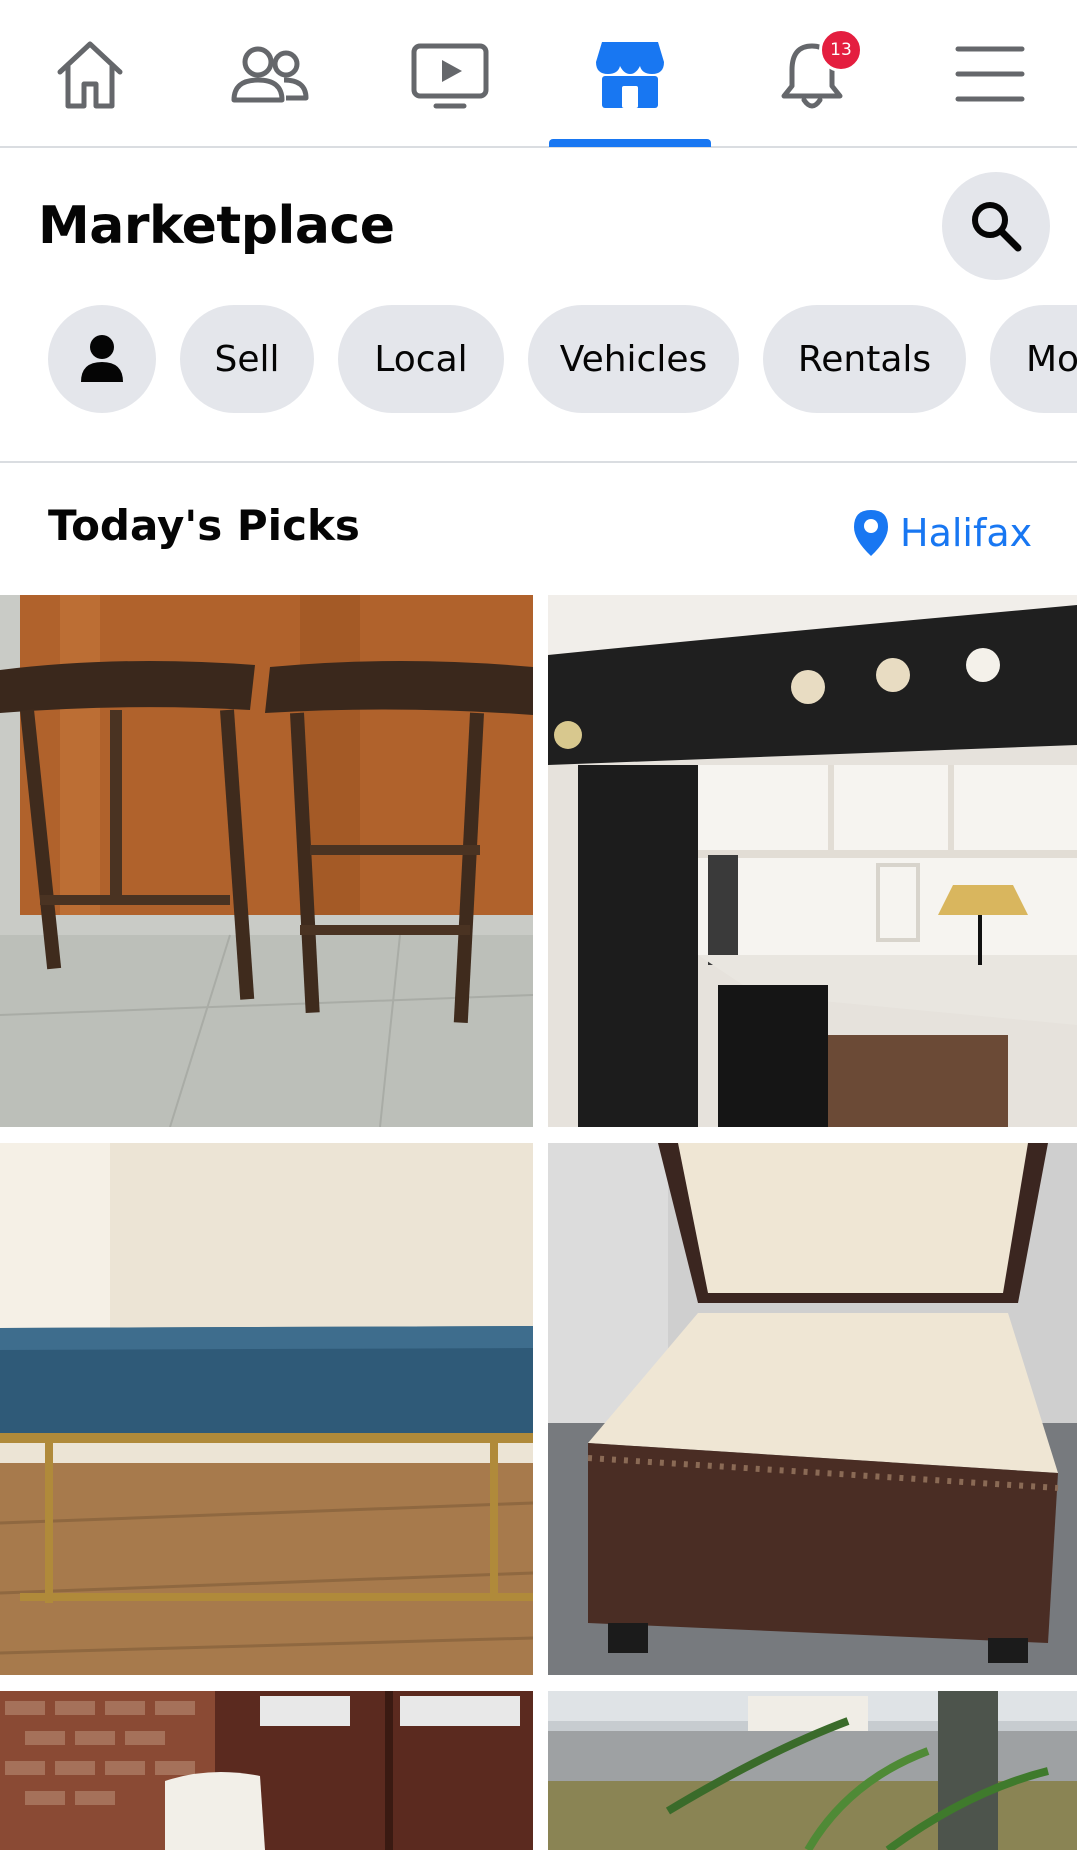 This screenshot has height=1850, width=1077. I want to click on nav-home-tab, so click(90, 74).